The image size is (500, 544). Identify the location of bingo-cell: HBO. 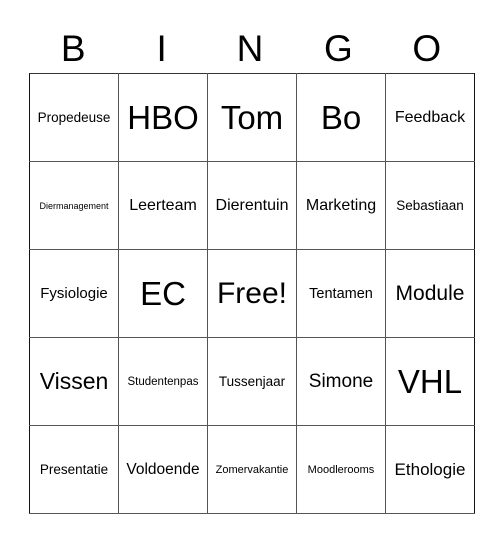
(163, 117).